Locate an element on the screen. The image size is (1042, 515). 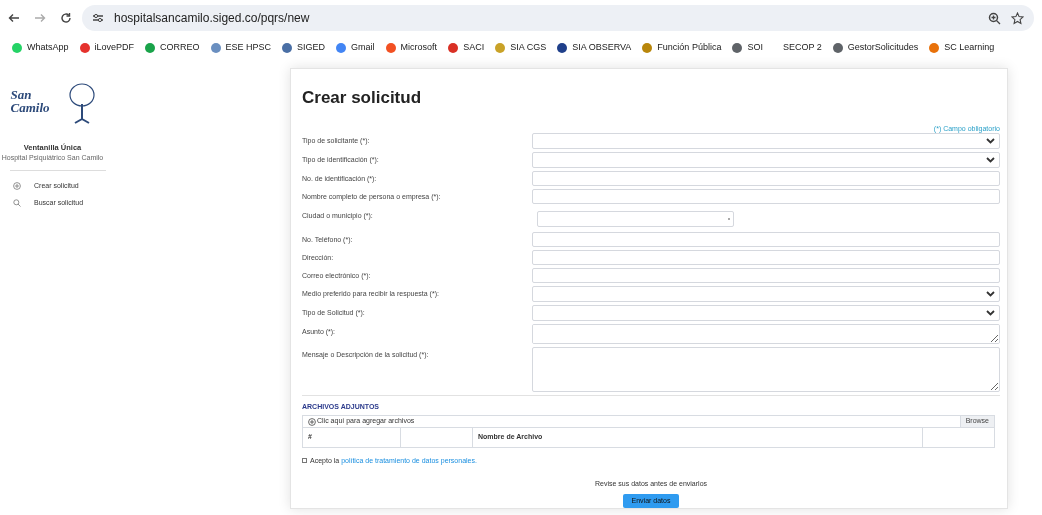
bookmark-link: ESE HPSC is located at coordinates (248, 48).